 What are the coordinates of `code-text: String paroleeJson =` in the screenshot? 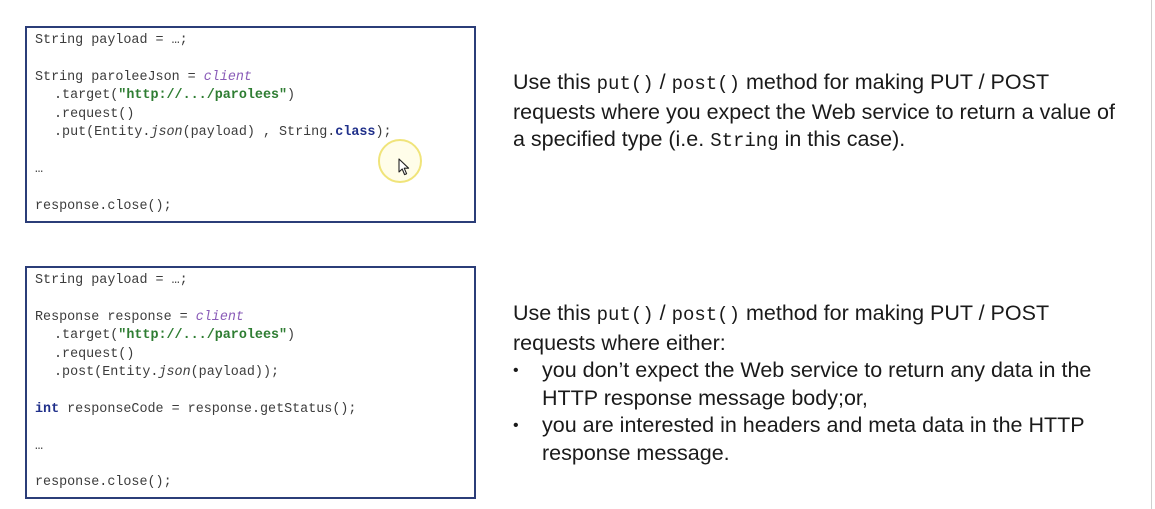 It's located at (119, 77).